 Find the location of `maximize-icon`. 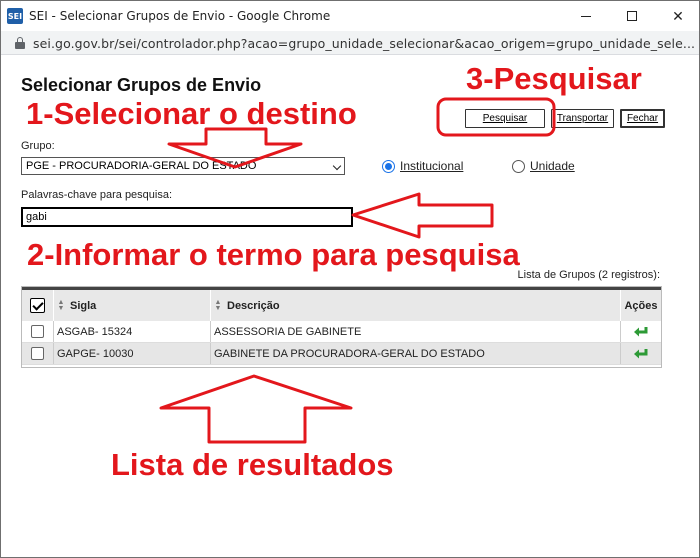

maximize-icon is located at coordinates (632, 16).